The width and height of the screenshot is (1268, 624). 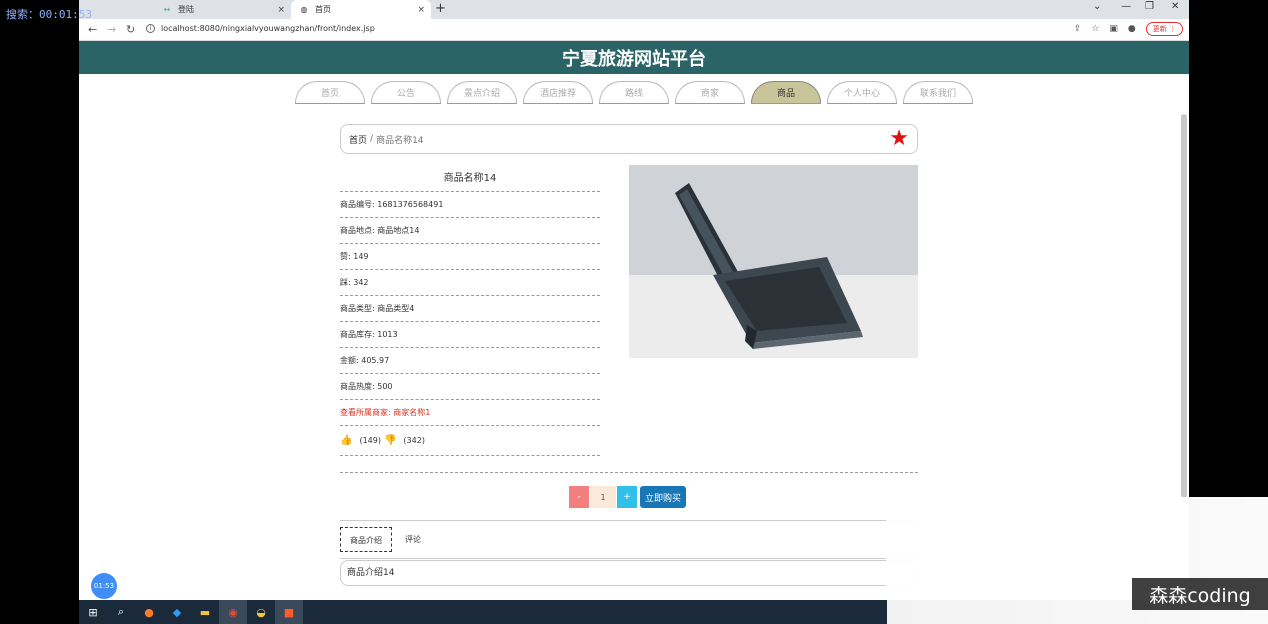 What do you see at coordinates (289, 612) in the screenshot?
I see `intellij-icon: ■` at bounding box center [289, 612].